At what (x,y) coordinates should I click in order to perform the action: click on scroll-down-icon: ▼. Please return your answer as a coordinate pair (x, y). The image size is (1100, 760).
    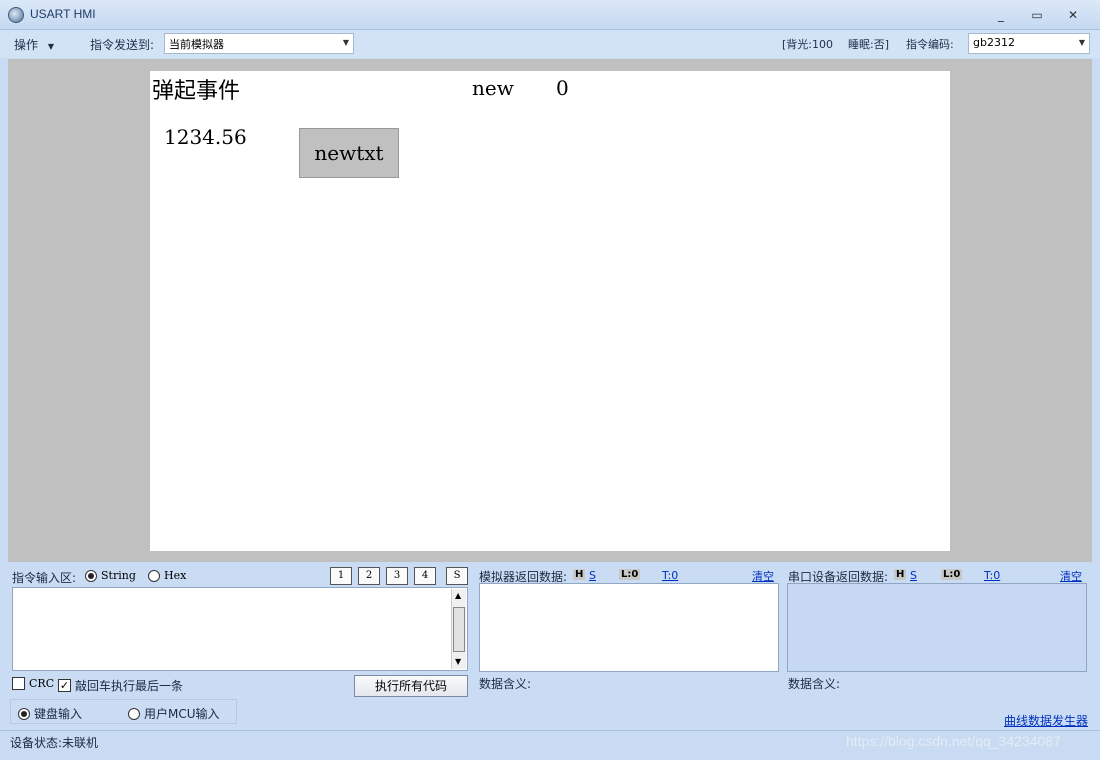
    Looking at the image, I should click on (458, 661).